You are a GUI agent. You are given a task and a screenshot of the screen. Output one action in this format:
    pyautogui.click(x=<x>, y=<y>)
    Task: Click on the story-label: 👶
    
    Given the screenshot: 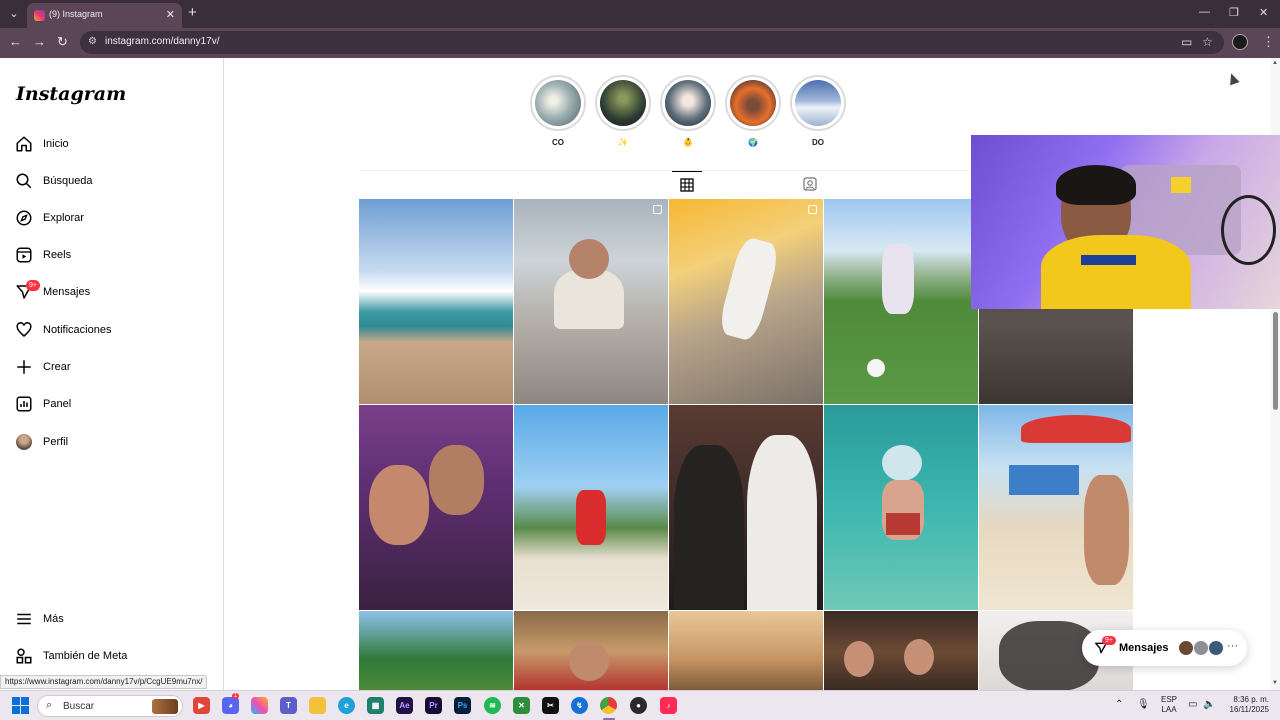 What is the action you would take?
    pyautogui.click(x=688, y=142)
    